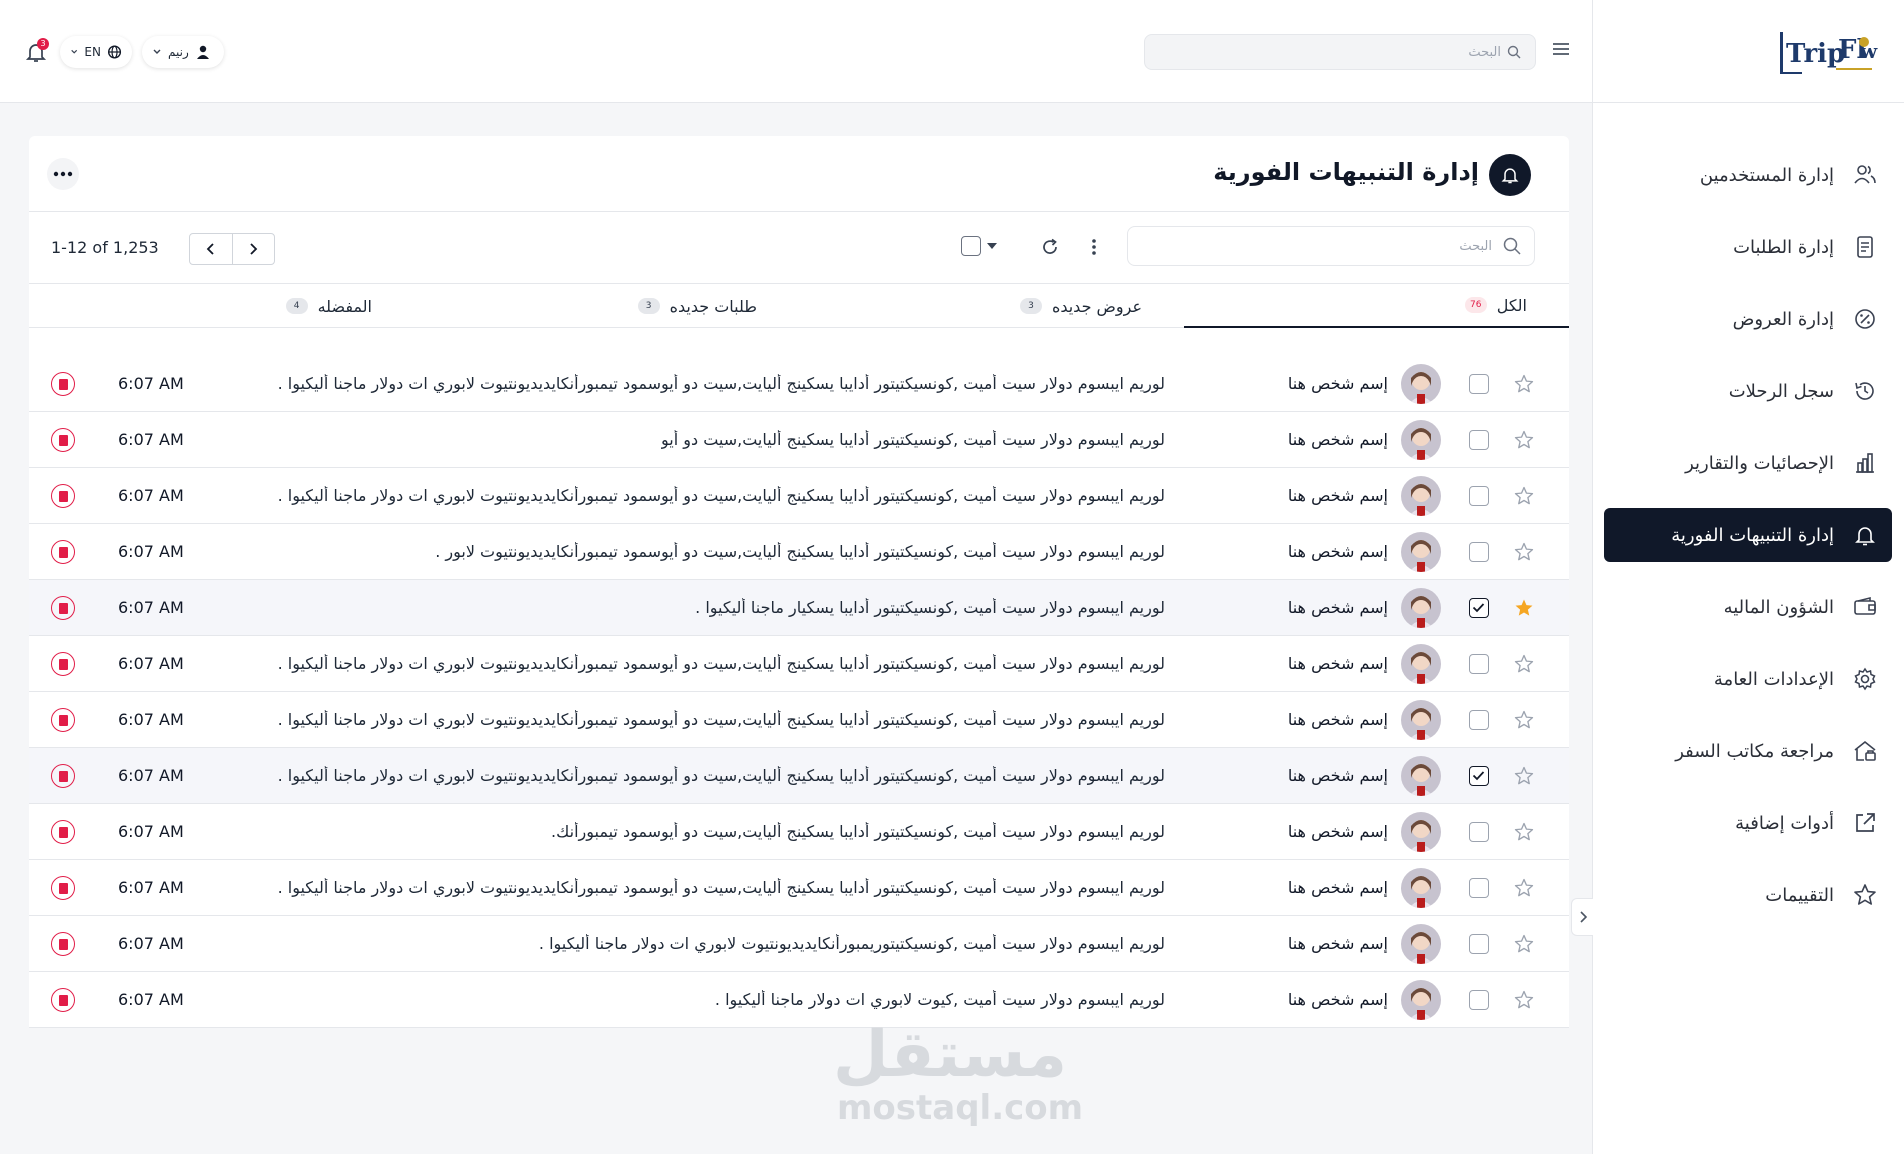 The height and width of the screenshot is (1154, 1904). I want to click on chevron-right-icon, so click(1583, 917).